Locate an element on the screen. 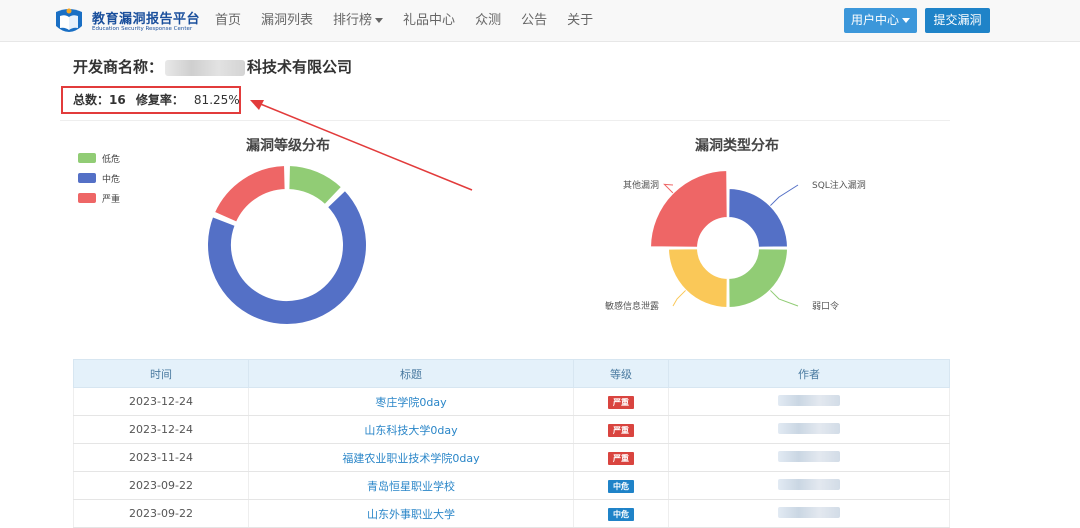 The image size is (1080, 528). row-title-link: 山东科技大学0day is located at coordinates (411, 429).